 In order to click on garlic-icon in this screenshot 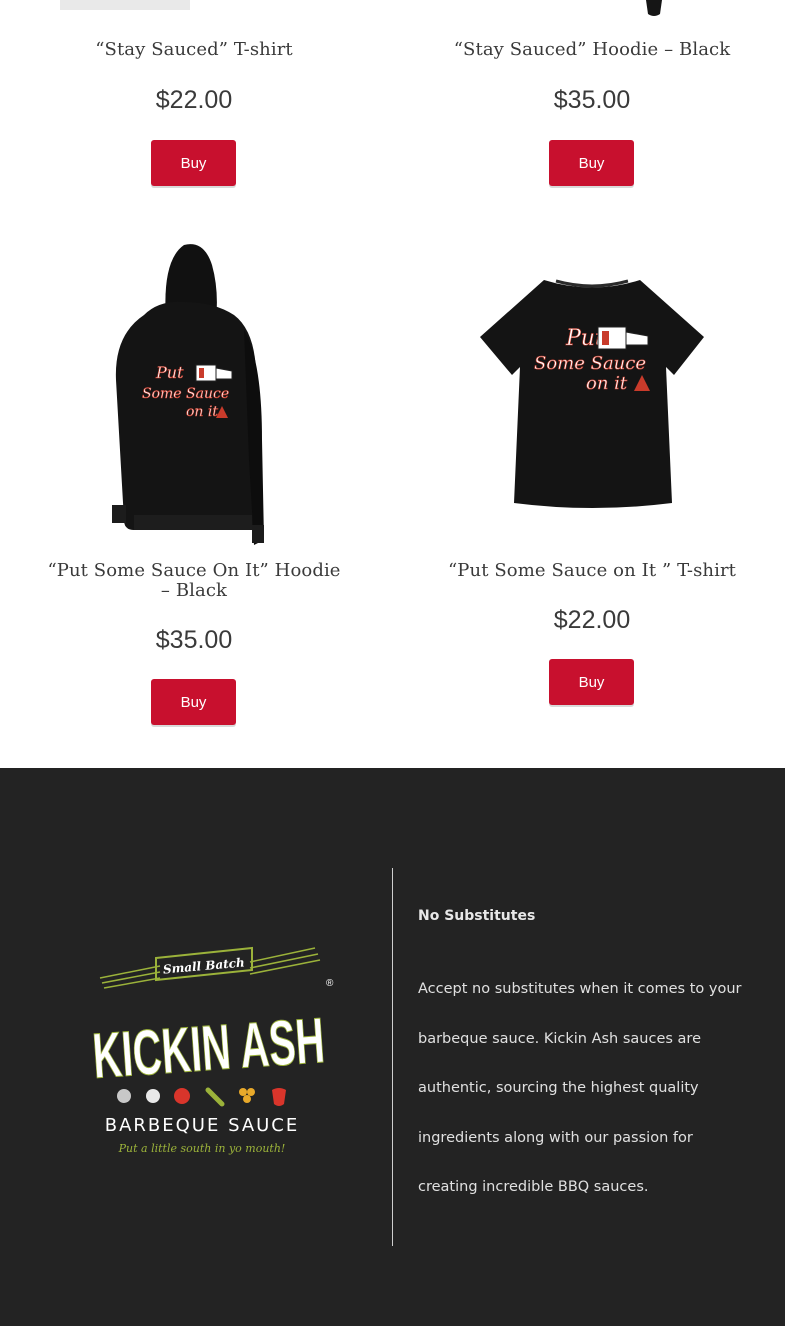, I will do `click(124, 1096)`.